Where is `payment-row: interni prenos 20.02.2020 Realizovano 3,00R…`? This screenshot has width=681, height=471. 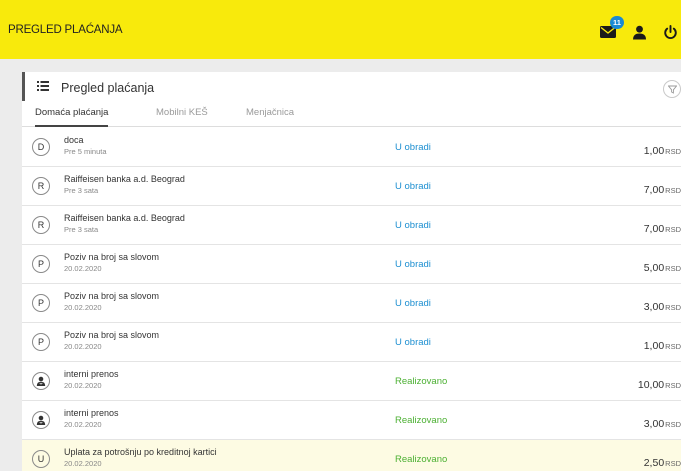
payment-row: interni prenos 20.02.2020 Realizovano 3,00R… is located at coordinates (351, 420).